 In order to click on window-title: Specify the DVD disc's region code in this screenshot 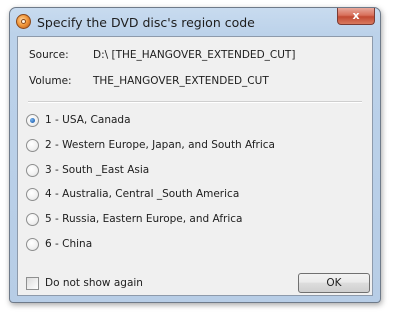, I will do `click(146, 22)`.